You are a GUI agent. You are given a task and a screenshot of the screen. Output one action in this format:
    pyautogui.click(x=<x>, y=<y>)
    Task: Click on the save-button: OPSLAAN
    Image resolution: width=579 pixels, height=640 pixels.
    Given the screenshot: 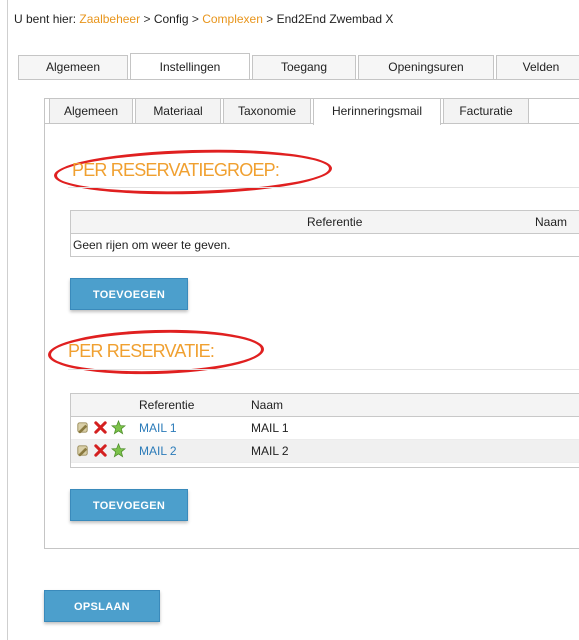 What is the action you would take?
    pyautogui.click(x=102, y=606)
    